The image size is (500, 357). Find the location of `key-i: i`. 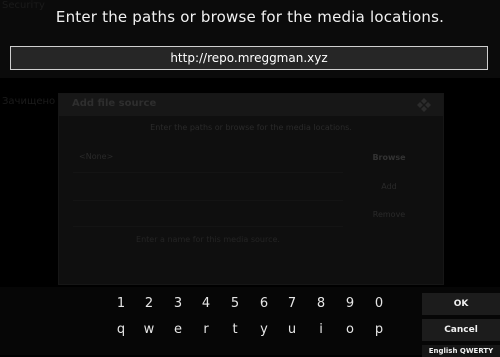

key-i: i is located at coordinates (321, 330).